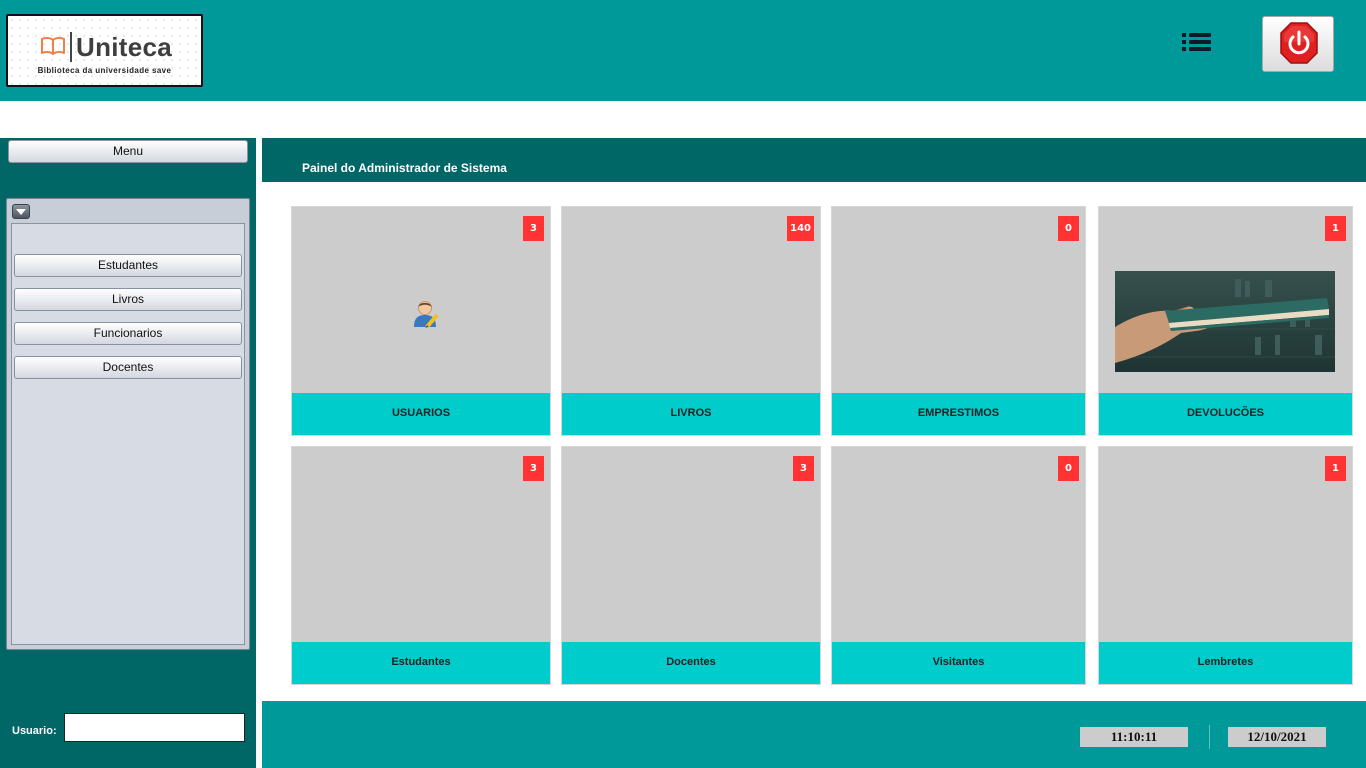 The height and width of the screenshot is (768, 1366). Describe the element at coordinates (683, 50) in the screenshot. I see `top-bar: Uniteca Biblioteca da universidade save` at that location.